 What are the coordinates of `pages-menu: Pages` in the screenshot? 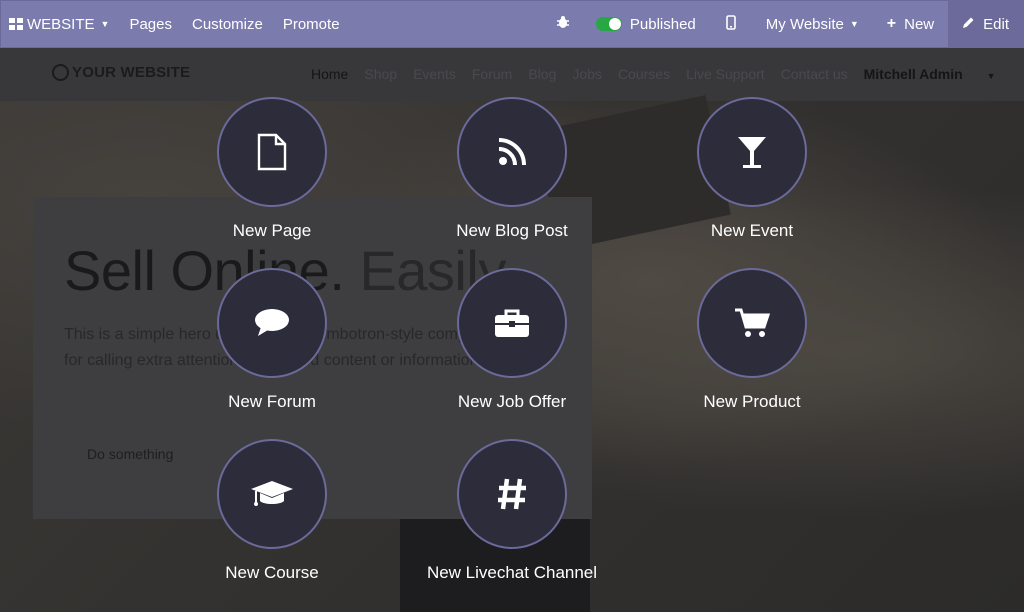 It's located at (150, 24).